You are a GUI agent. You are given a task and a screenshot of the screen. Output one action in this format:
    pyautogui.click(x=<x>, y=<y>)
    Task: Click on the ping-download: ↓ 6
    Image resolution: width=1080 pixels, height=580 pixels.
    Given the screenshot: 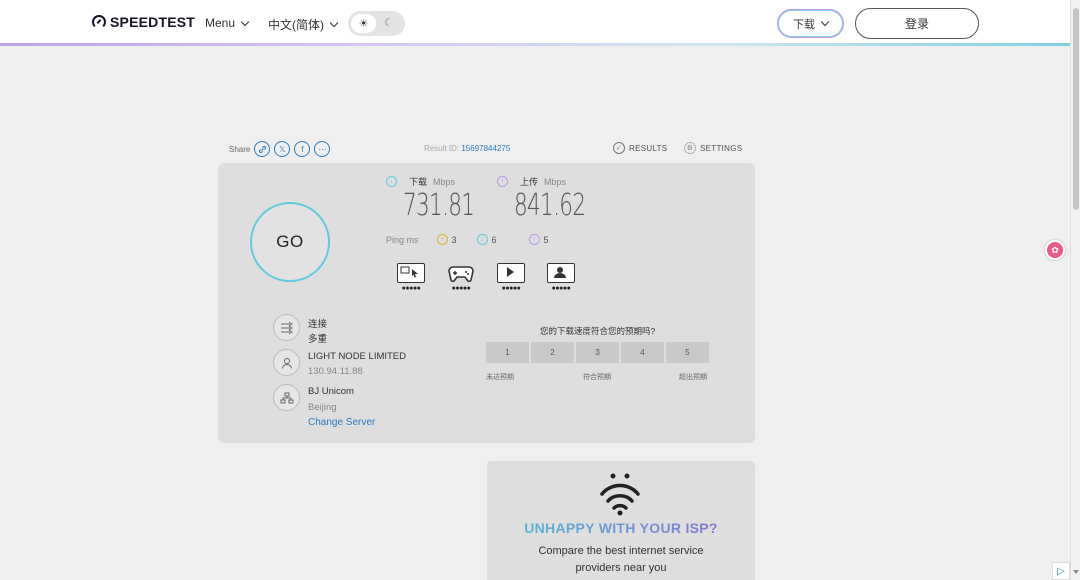 What is the action you would take?
    pyautogui.click(x=486, y=239)
    